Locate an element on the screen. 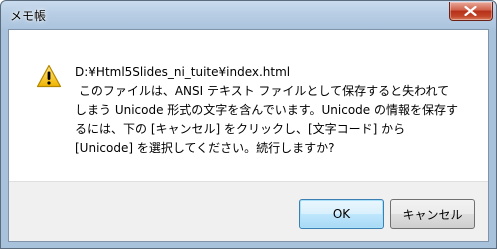 The width and height of the screenshot is (497, 249). close-icon is located at coordinates (470, 11).